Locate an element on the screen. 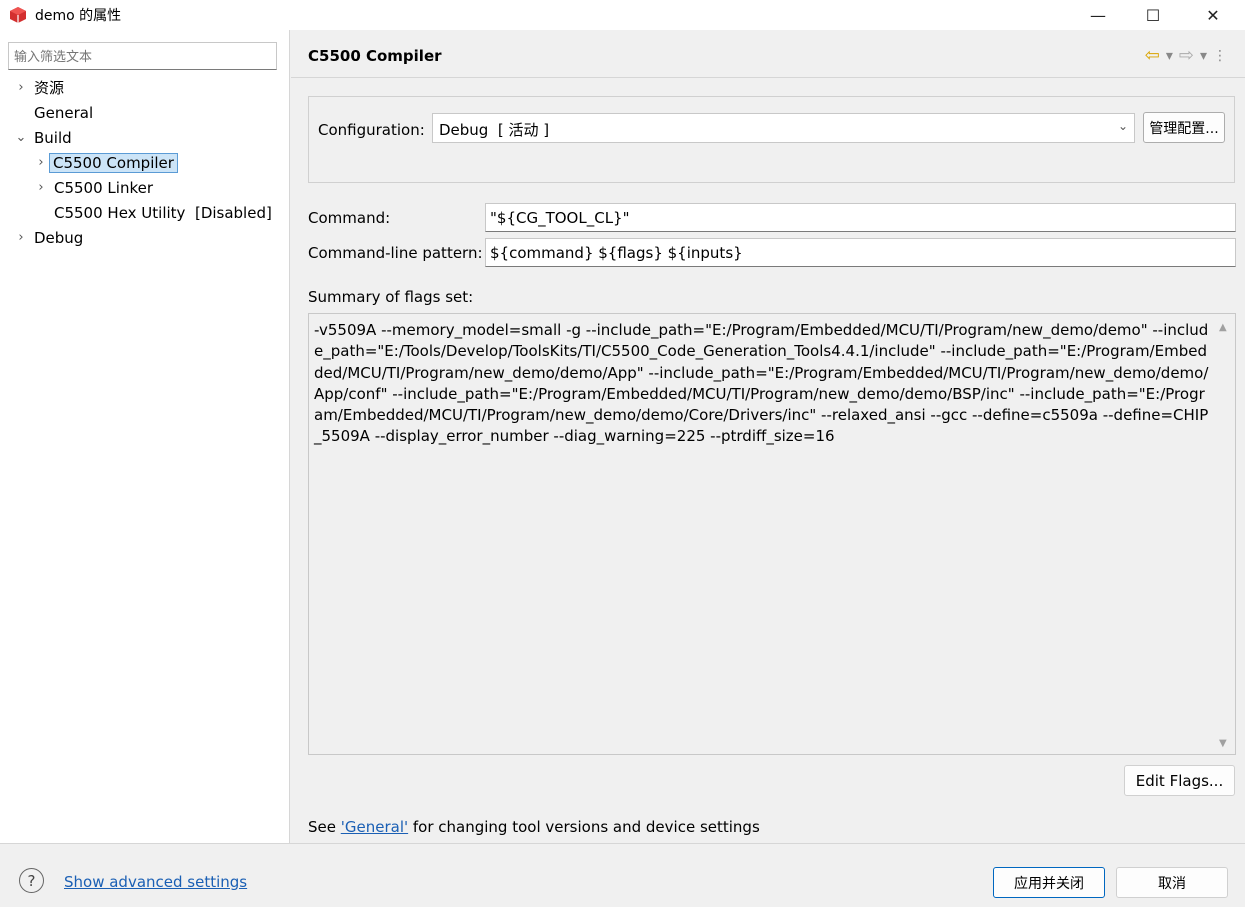 The width and height of the screenshot is (1245, 907). tree-item-resources: › 资源 is located at coordinates (39, 88).